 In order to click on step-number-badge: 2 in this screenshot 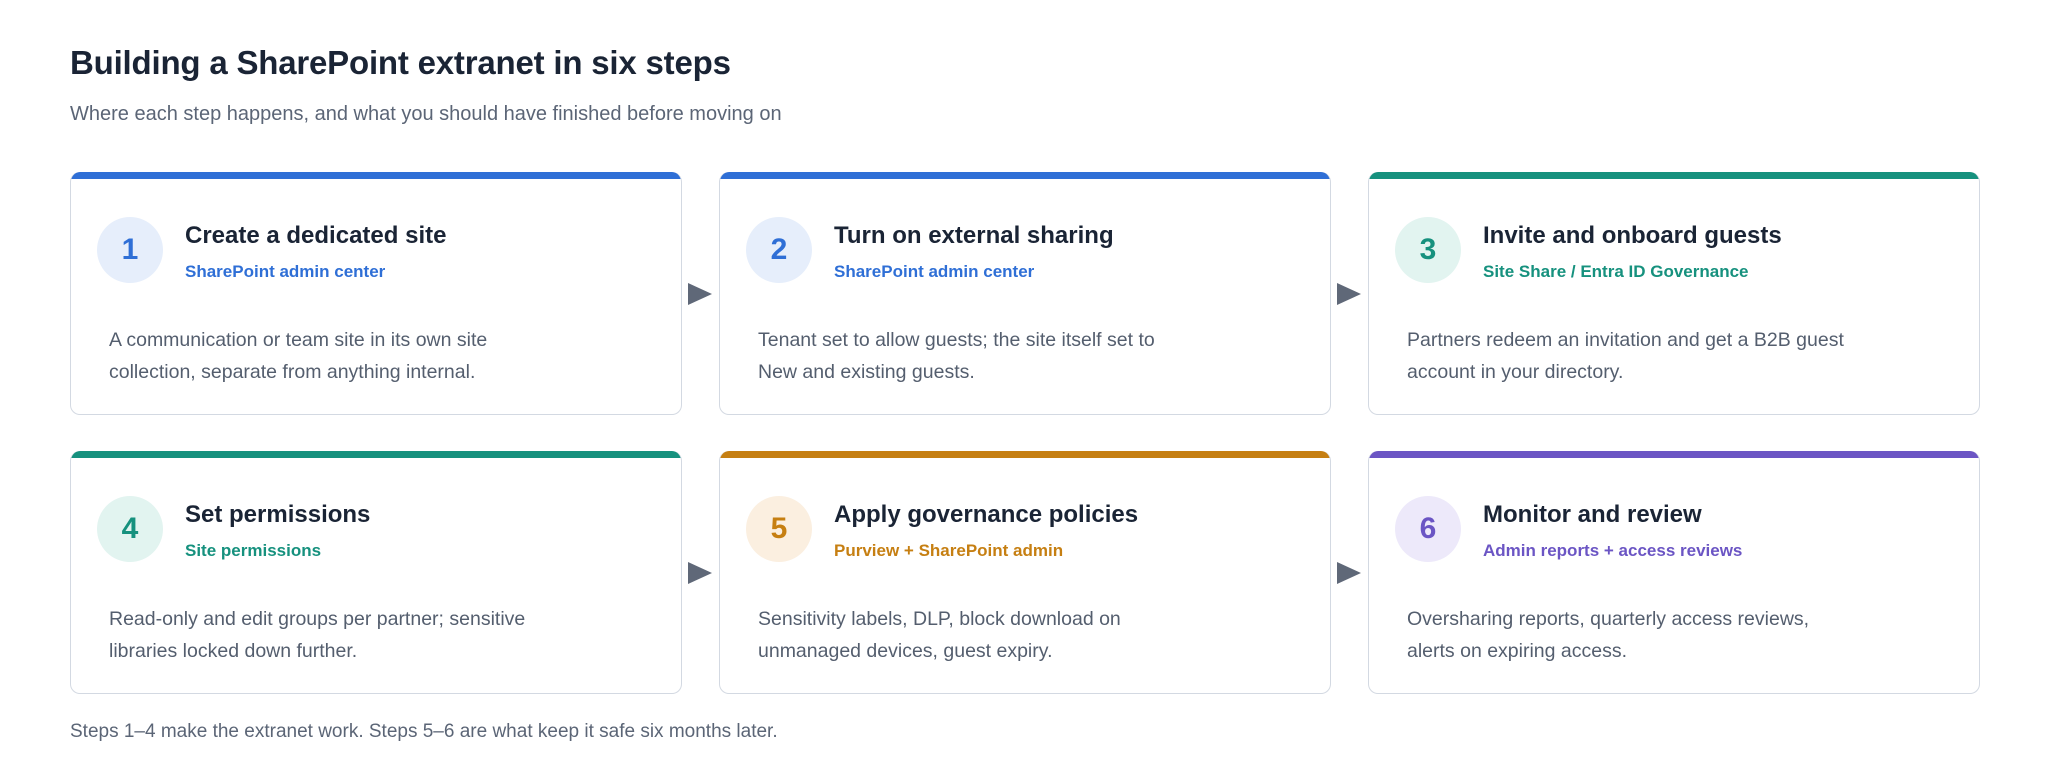, I will do `click(779, 250)`.